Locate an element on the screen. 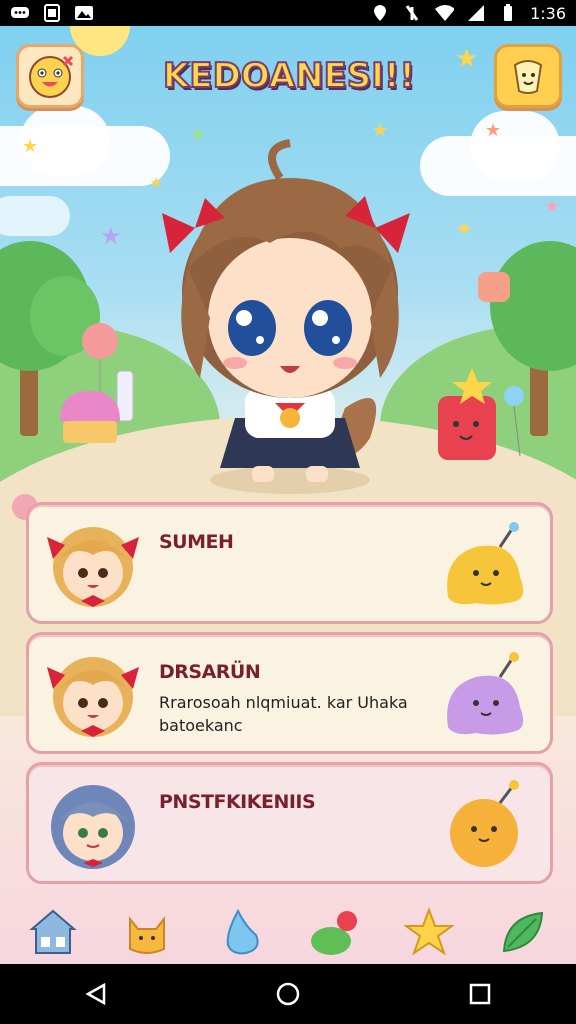  character-name: PNSTFKIKENIIS is located at coordinates (237, 802).